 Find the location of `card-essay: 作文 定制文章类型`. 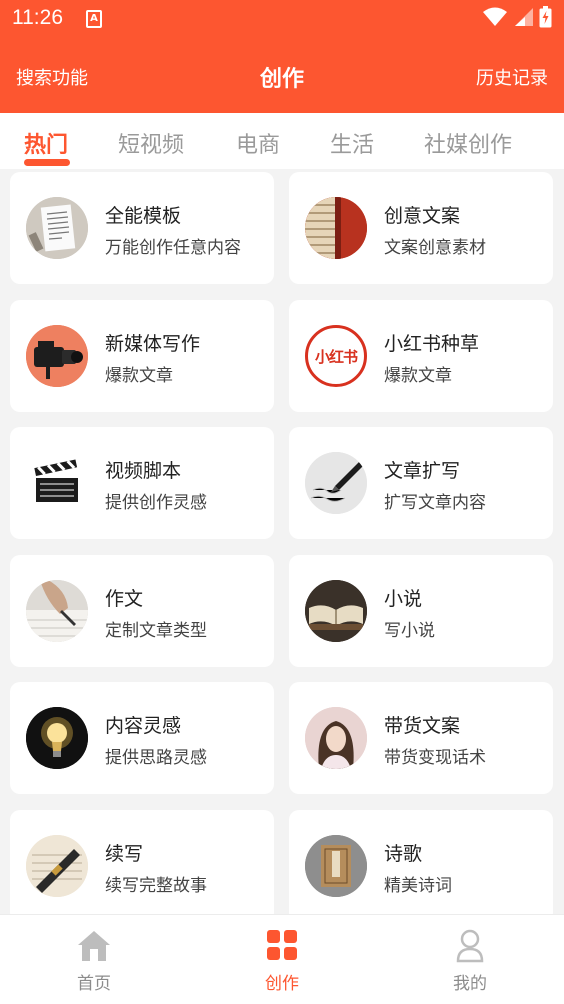

card-essay: 作文 定制文章类型 is located at coordinates (142, 611).